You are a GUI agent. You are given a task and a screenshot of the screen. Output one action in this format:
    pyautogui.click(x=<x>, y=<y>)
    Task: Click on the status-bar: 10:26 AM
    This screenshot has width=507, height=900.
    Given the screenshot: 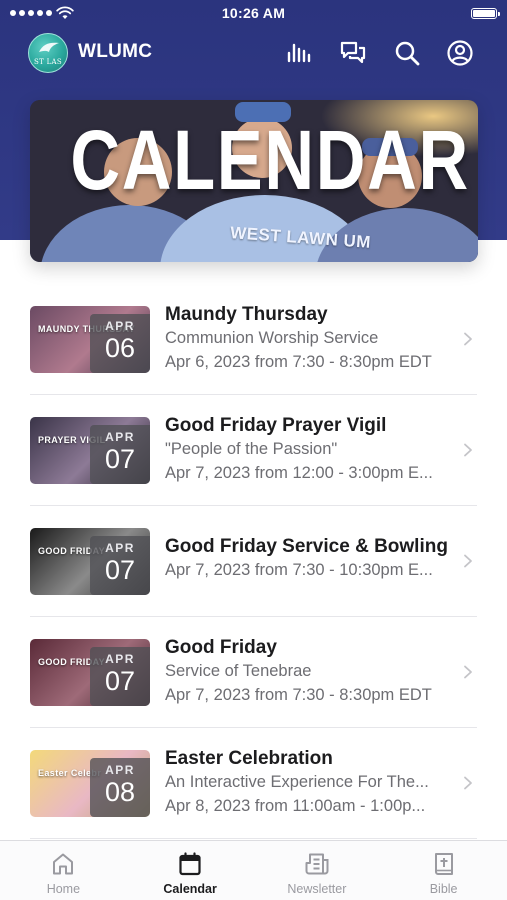 What is the action you would take?
    pyautogui.click(x=253, y=14)
    